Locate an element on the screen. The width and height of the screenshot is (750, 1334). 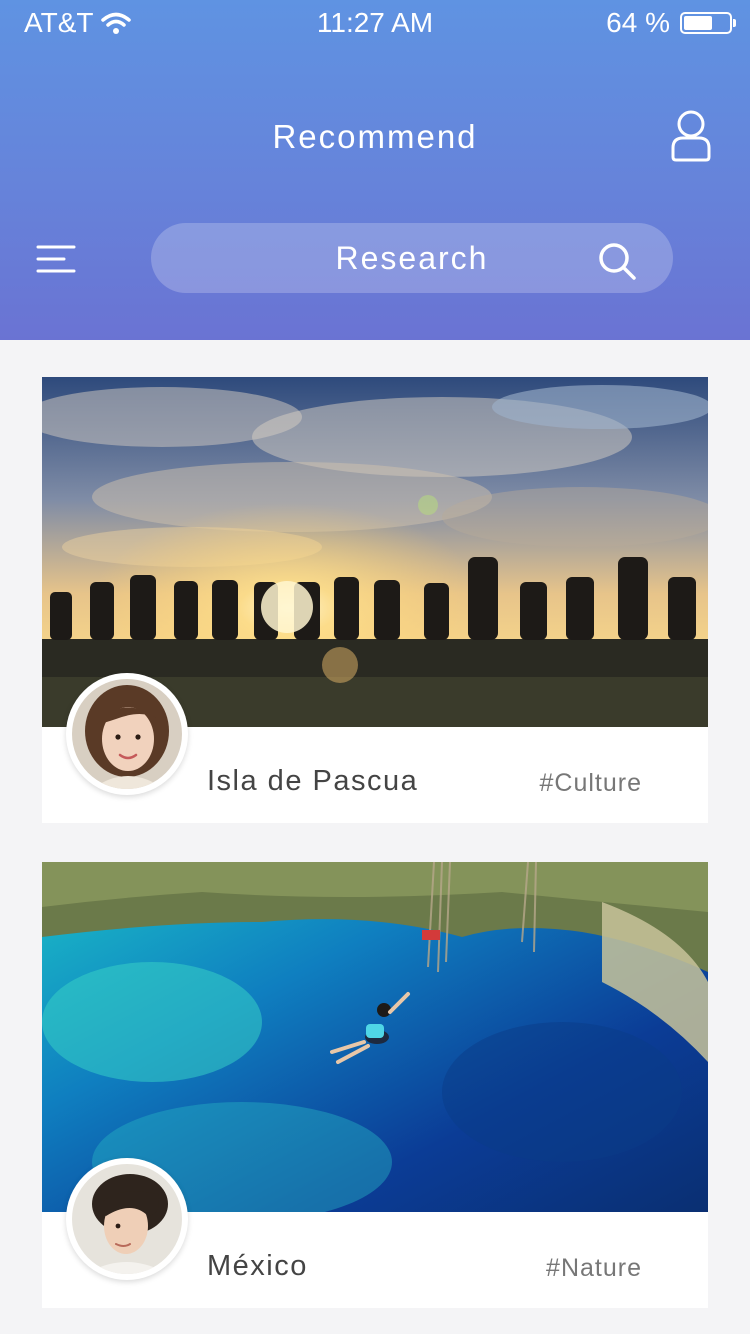
search-bar: Research is located at coordinates (412, 258).